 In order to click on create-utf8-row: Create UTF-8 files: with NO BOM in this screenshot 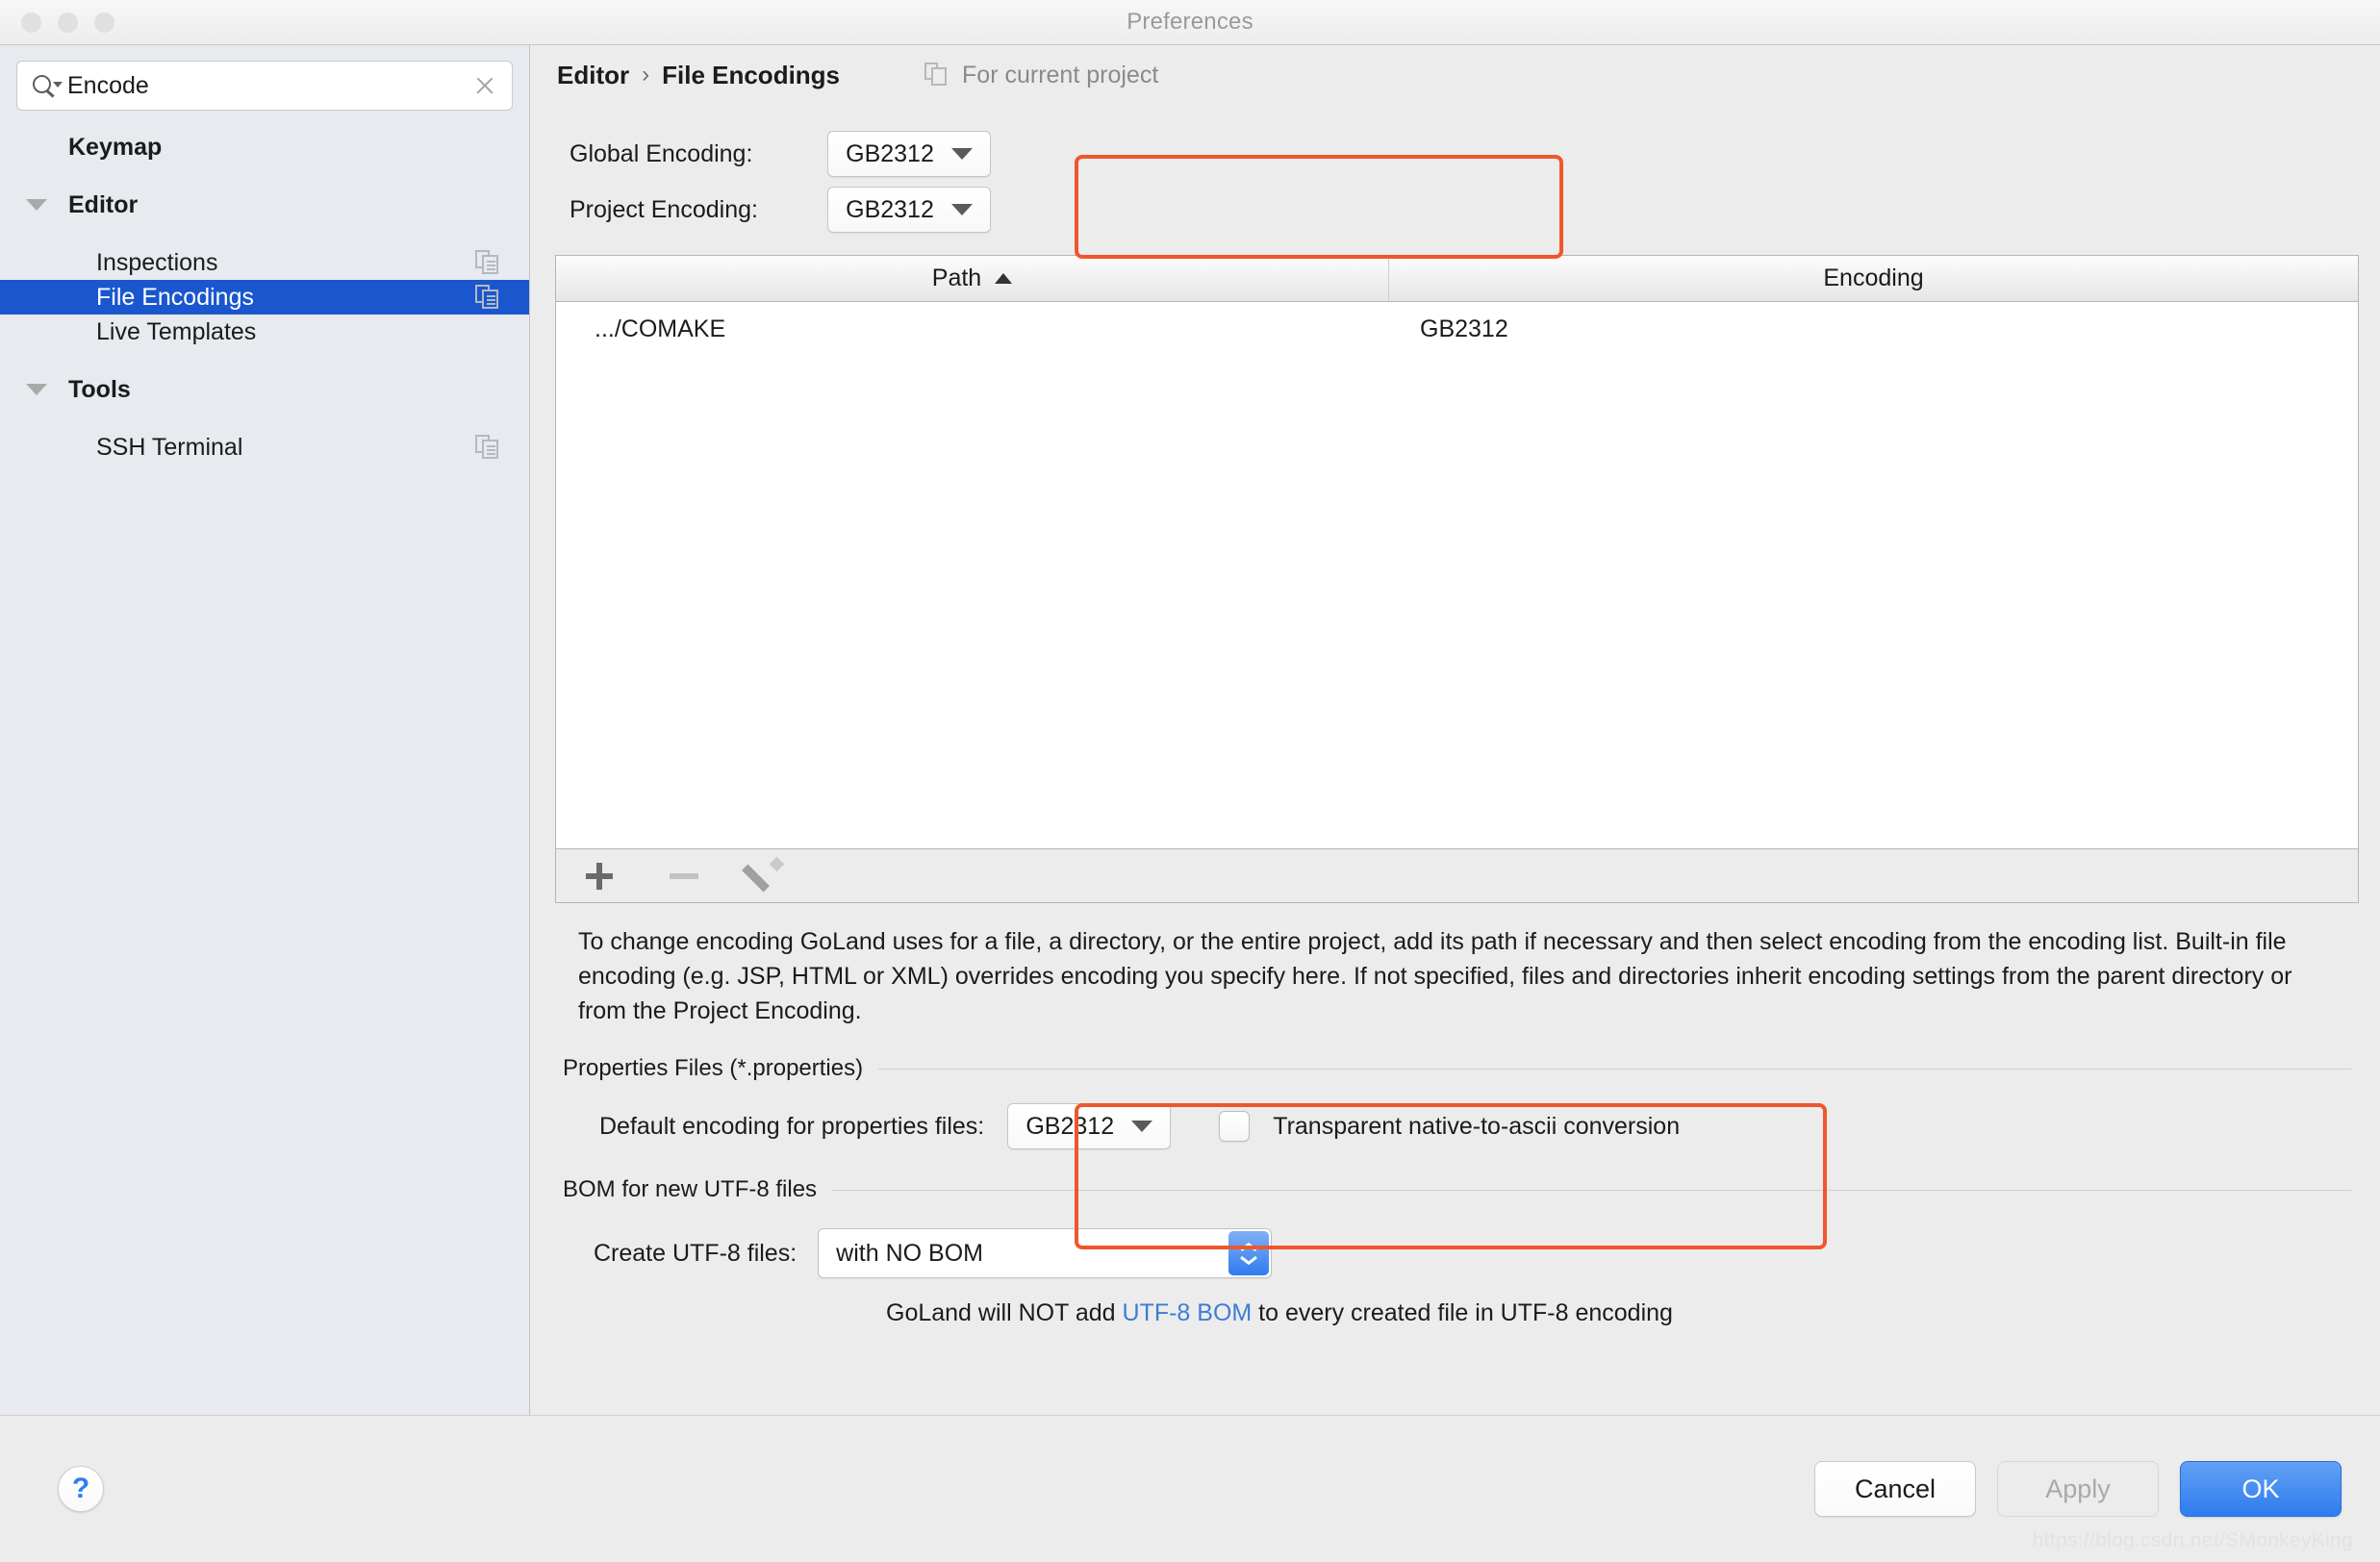, I will do `click(1457, 1253)`.